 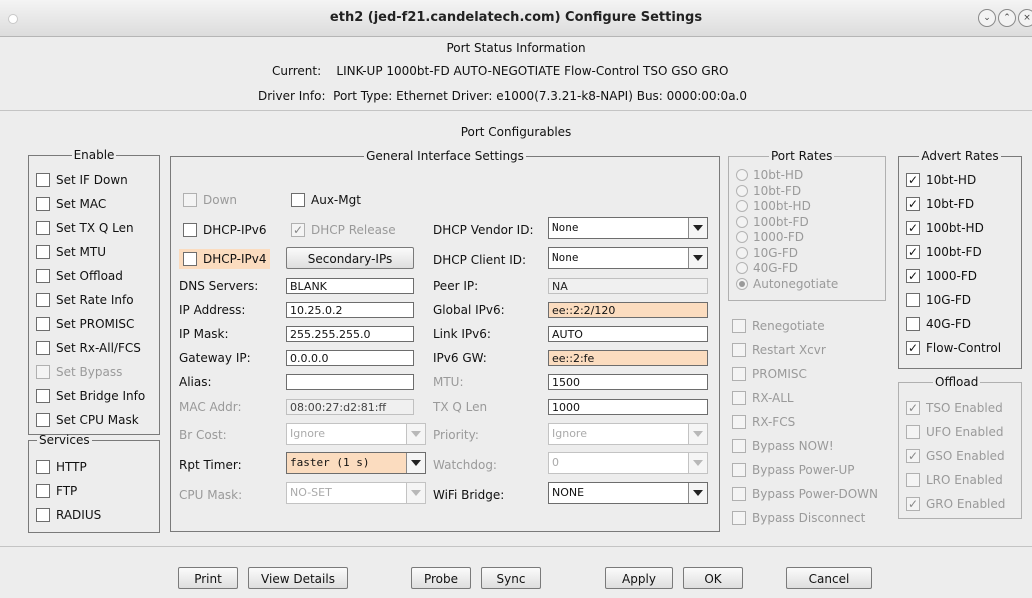 What do you see at coordinates (769, 374) in the screenshot?
I see `promisc-checkbox: PROMISC` at bounding box center [769, 374].